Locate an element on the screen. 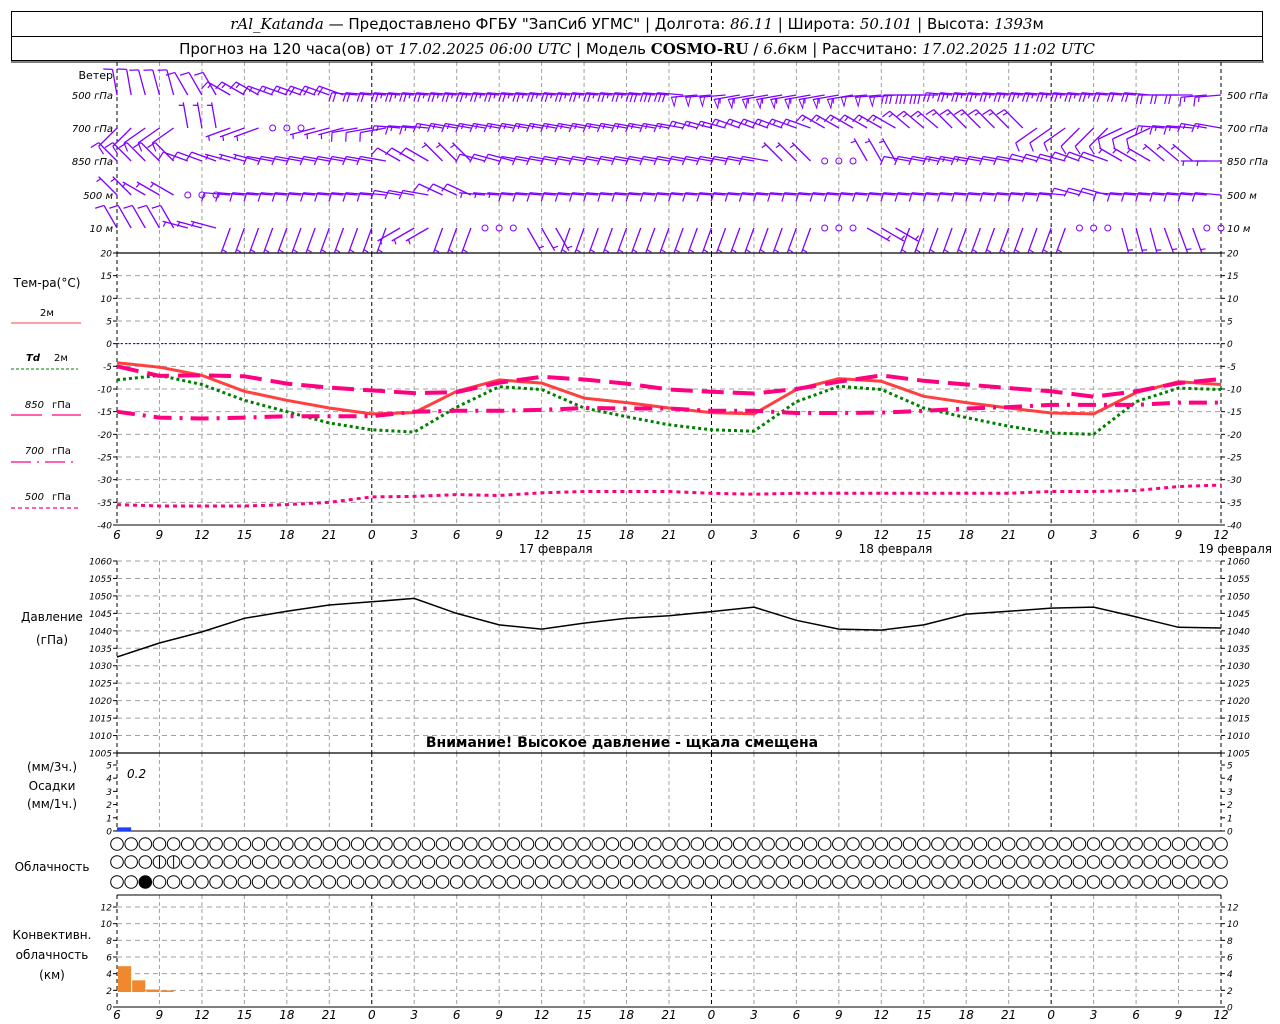 The height and width of the screenshot is (1024, 1280). legend-500-unit: гПа is located at coordinates (61, 497).